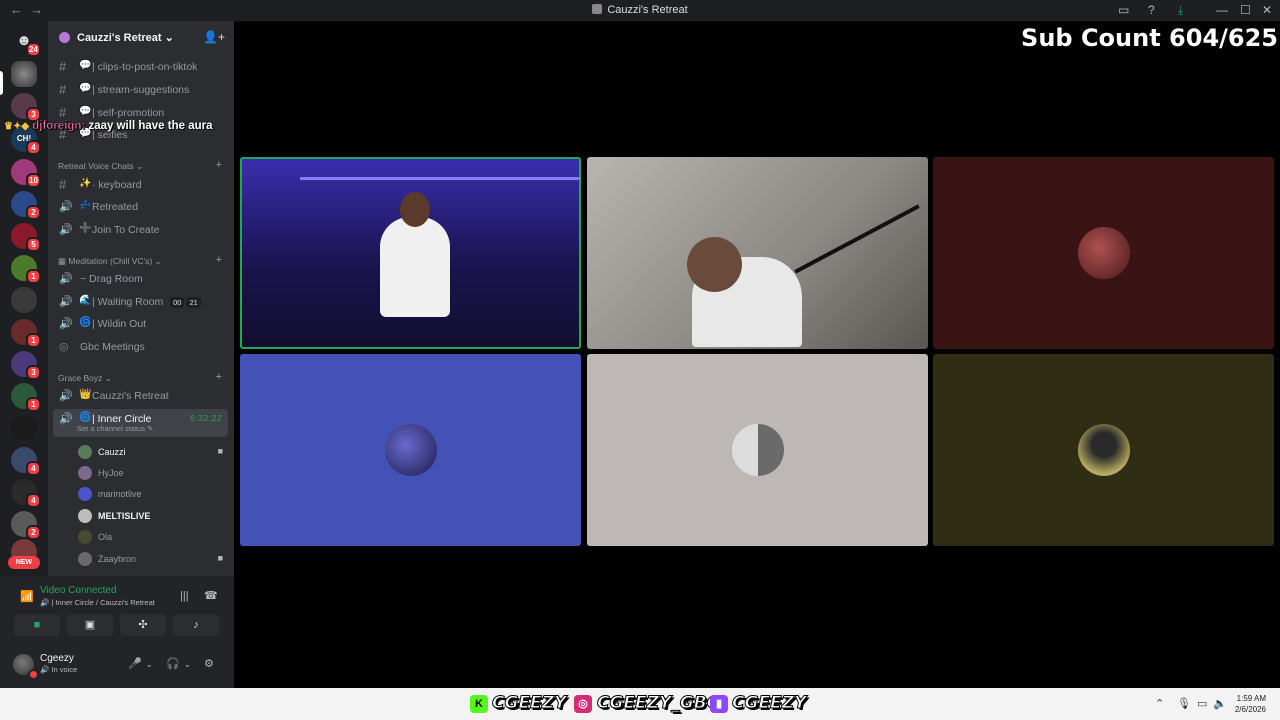  What do you see at coordinates (151, 473) in the screenshot?
I see `voice-member: HyJoe` at bounding box center [151, 473].